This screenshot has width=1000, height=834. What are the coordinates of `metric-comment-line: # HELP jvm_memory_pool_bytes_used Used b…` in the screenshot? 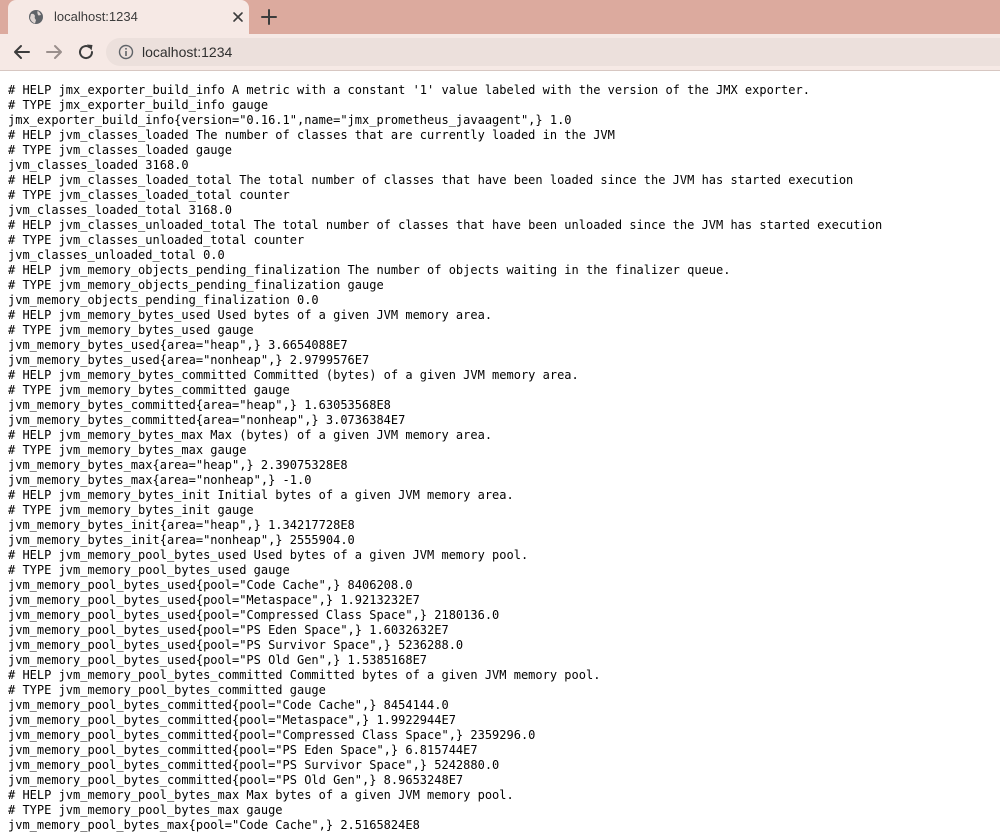 It's located at (268, 555).